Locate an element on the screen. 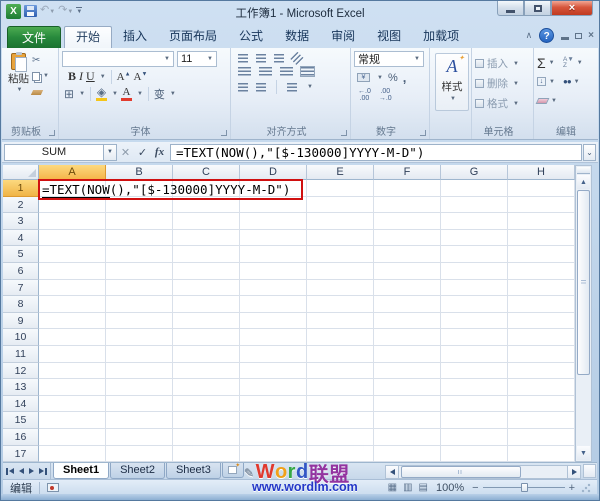 This screenshot has height=501, width=600. zoom-in-icon: + is located at coordinates (572, 487).